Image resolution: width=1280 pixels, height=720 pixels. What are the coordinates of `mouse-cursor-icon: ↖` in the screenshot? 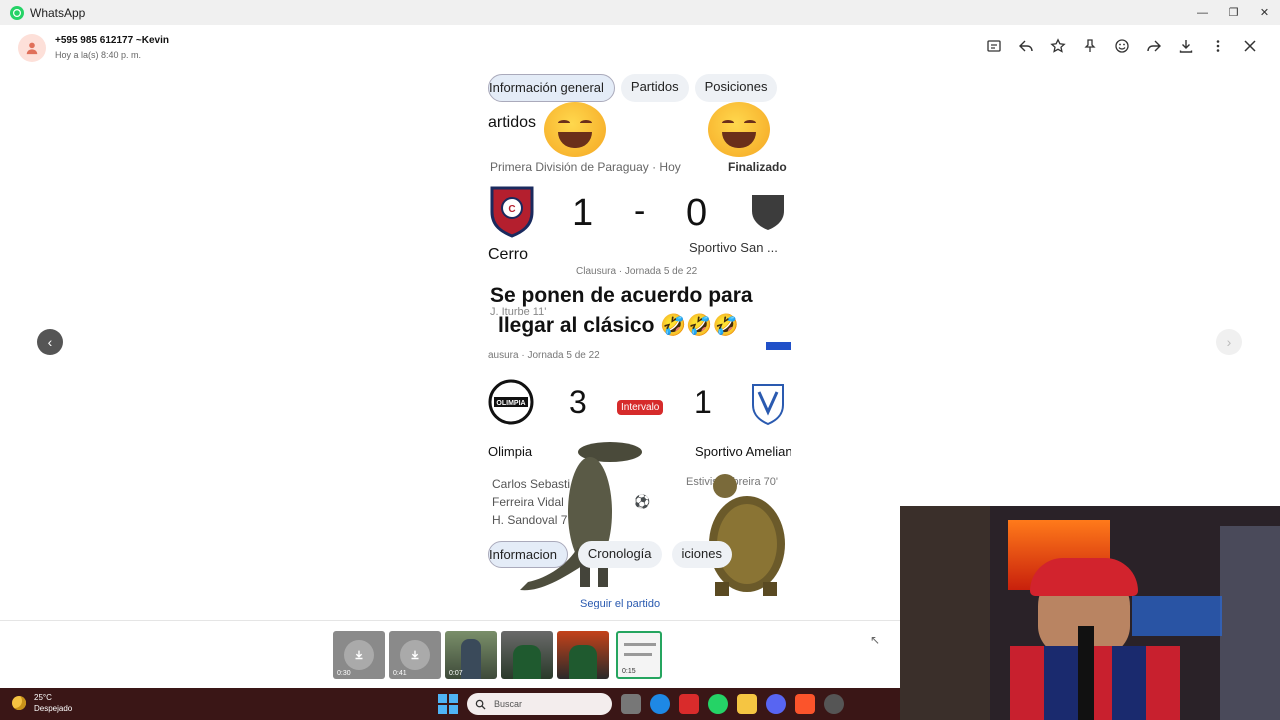 It's located at (875, 640).